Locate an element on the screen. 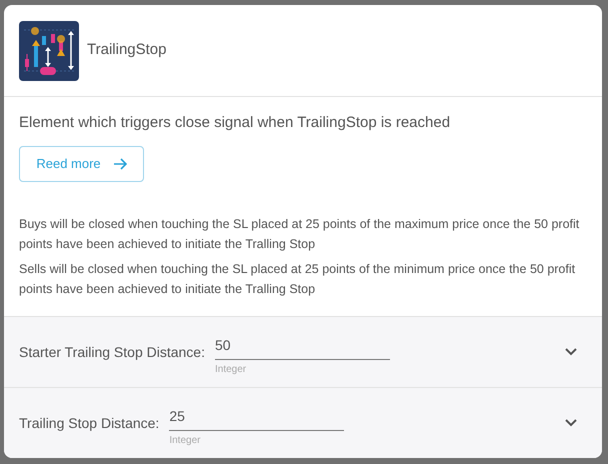 This screenshot has width=608, height=464. parameter-label: Trailing Stop Distance: is located at coordinates (89, 423).